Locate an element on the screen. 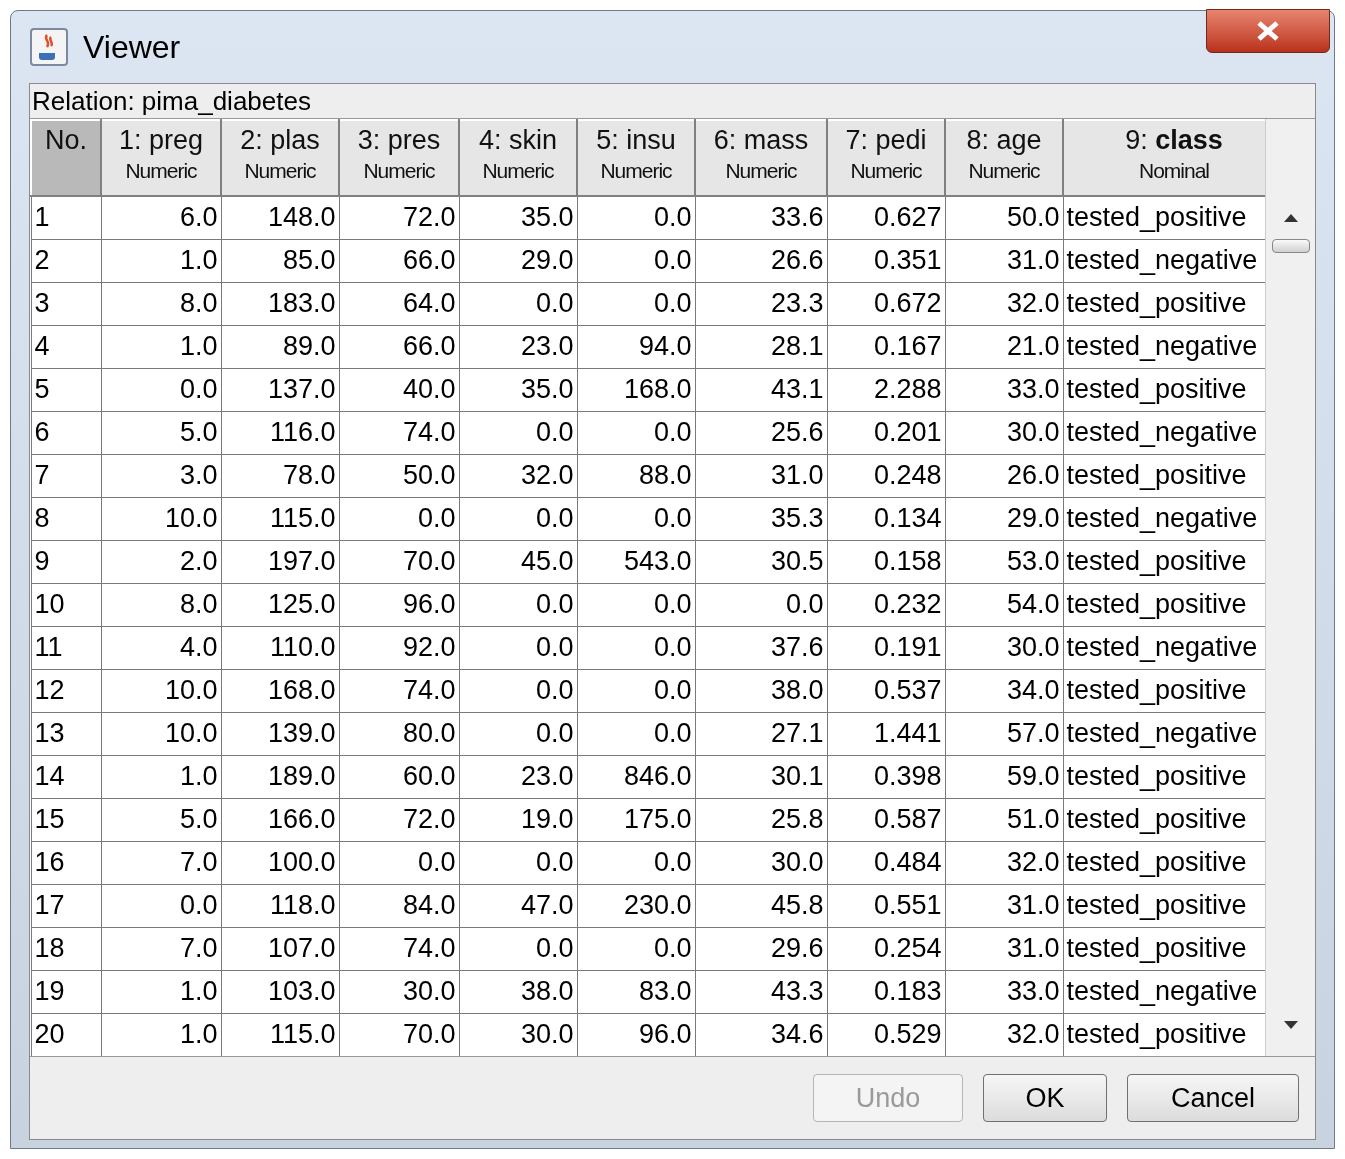 The height and width of the screenshot is (1159, 1345). table-cell: 88.0 is located at coordinates (636, 475).